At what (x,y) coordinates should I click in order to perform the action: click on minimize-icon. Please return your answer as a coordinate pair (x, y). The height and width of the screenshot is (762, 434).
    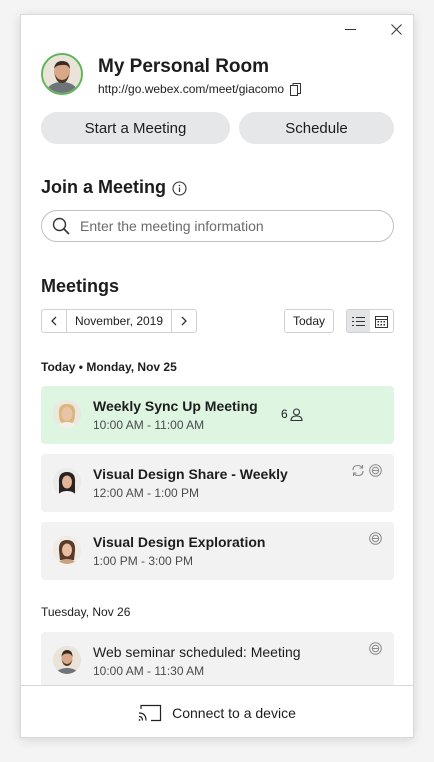
    Looking at the image, I should click on (350, 29).